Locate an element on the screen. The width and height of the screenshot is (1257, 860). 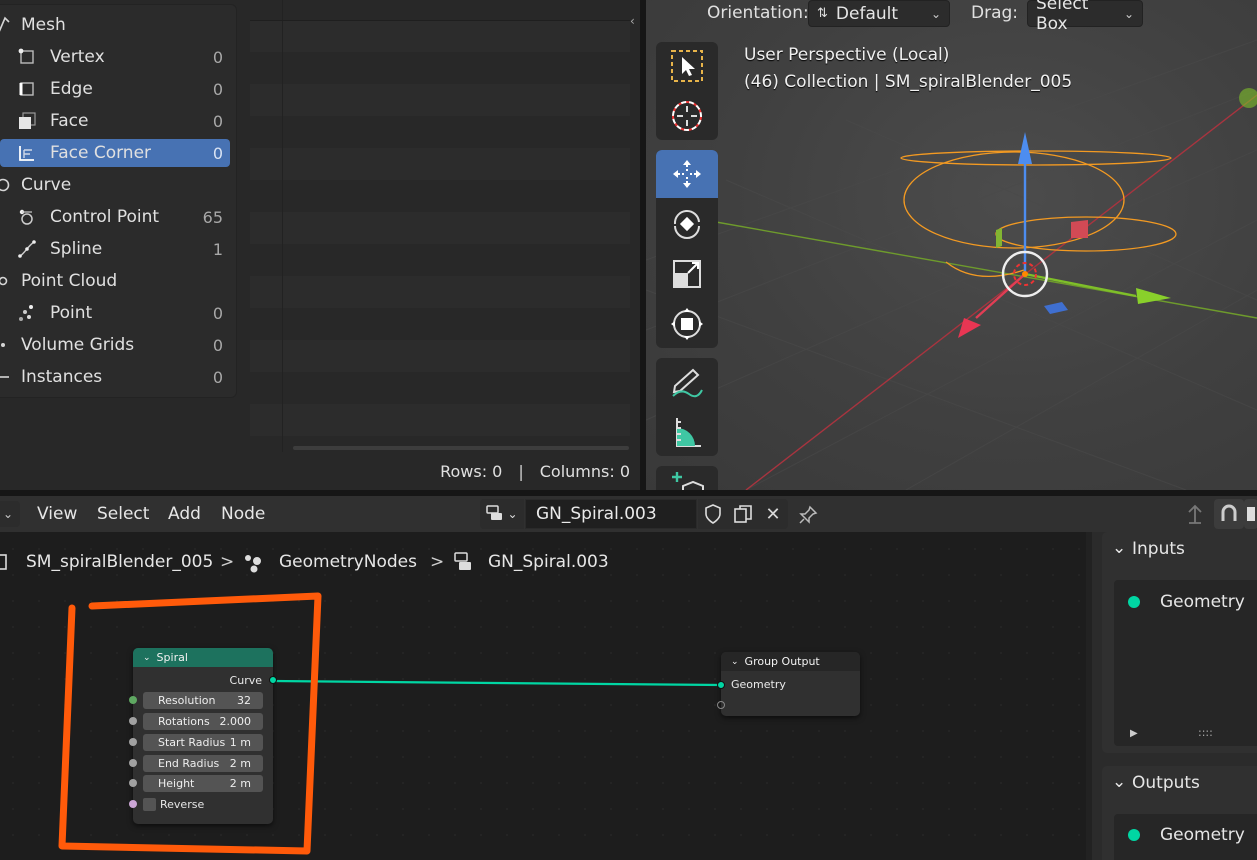
edge-icon is located at coordinates (27, 89).